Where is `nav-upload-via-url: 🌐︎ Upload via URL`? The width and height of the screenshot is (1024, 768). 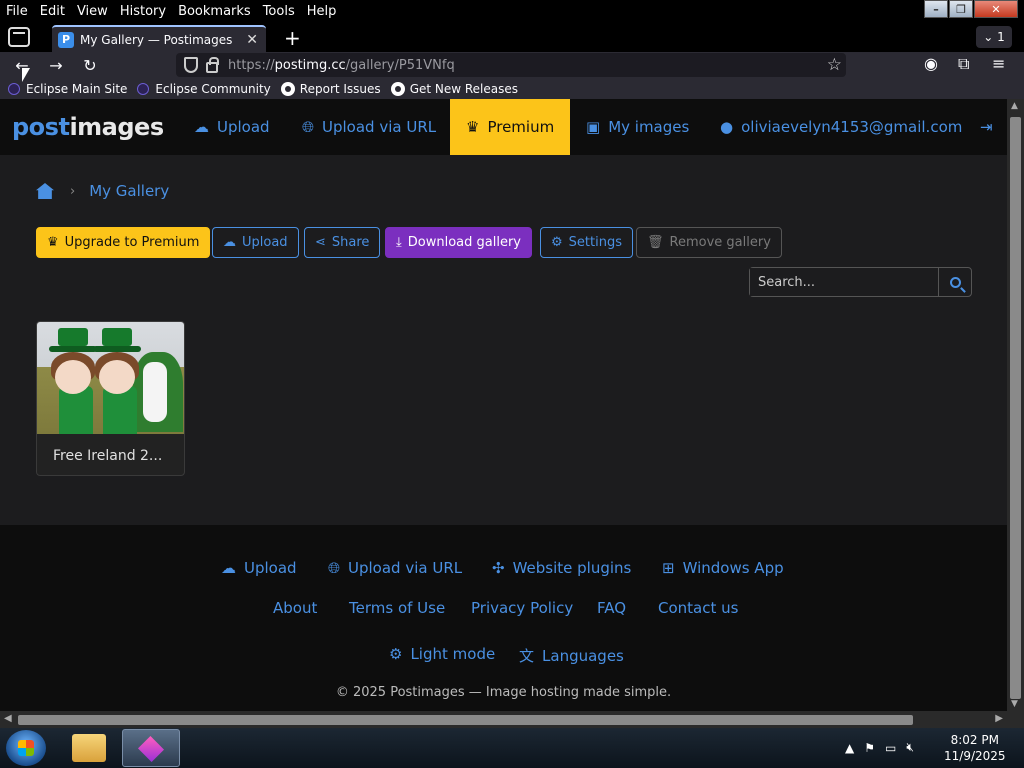
nav-upload-via-url: 🌐︎ Upload via URL is located at coordinates (369, 127).